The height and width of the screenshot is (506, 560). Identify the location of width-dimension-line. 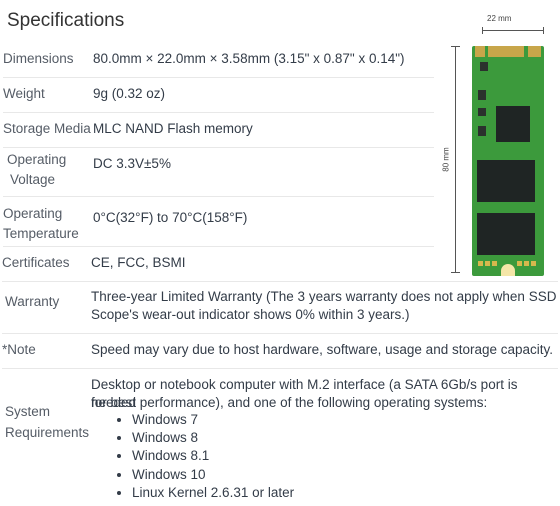
(513, 30).